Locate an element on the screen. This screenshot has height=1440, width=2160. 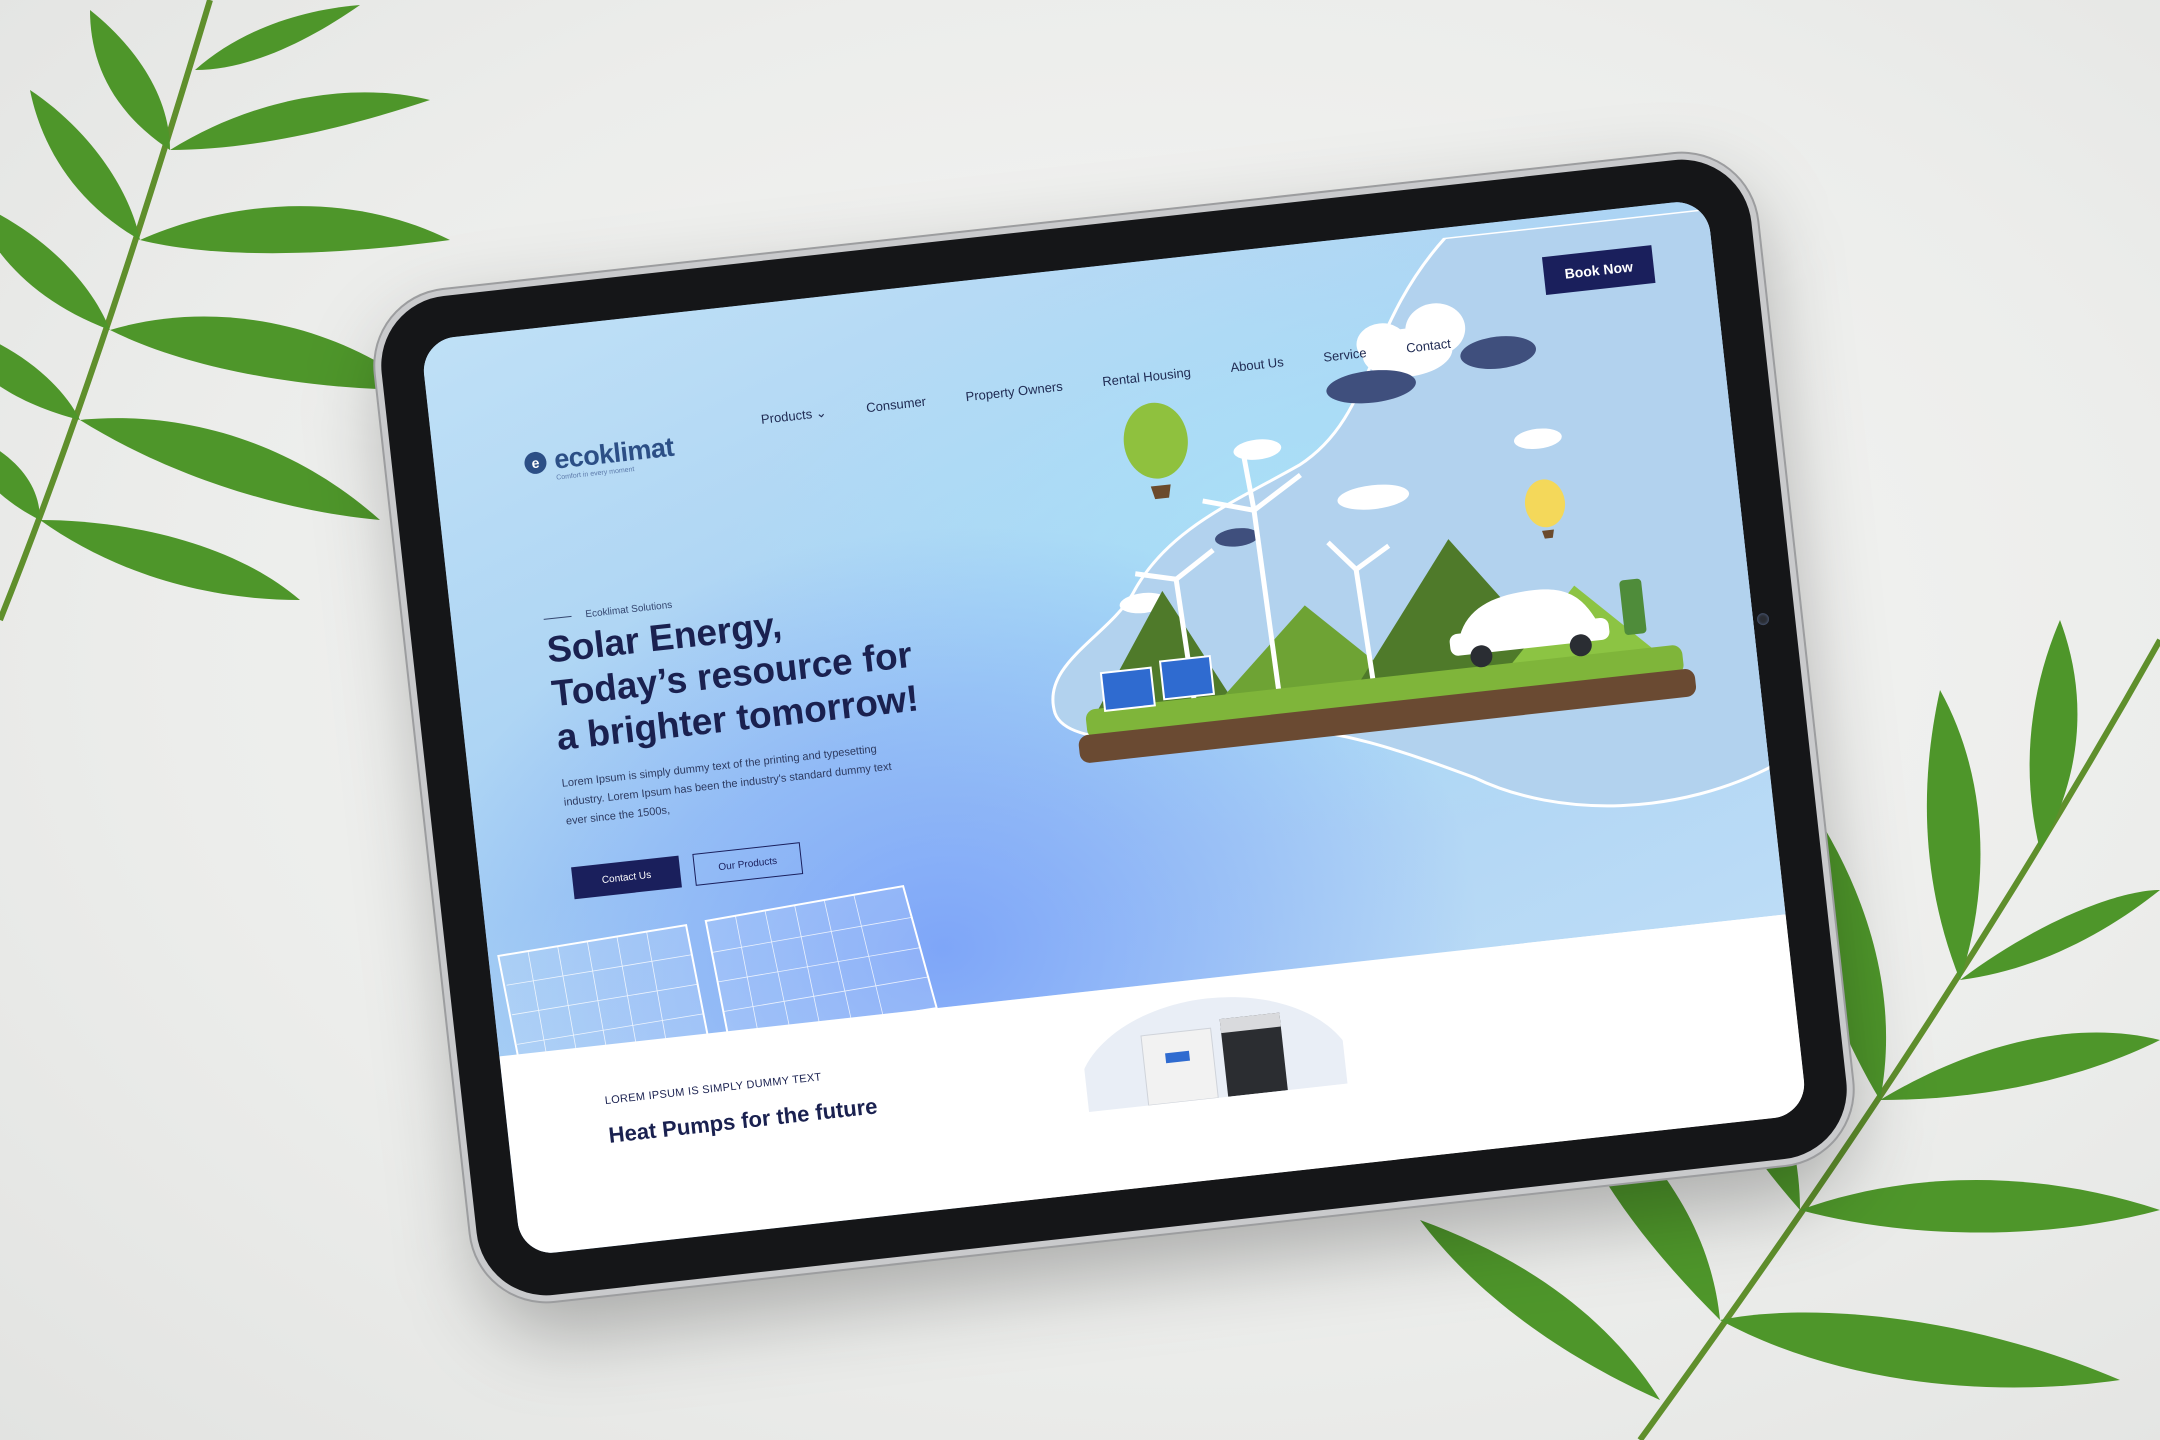
eyebrow-divider is located at coordinates (557, 617).